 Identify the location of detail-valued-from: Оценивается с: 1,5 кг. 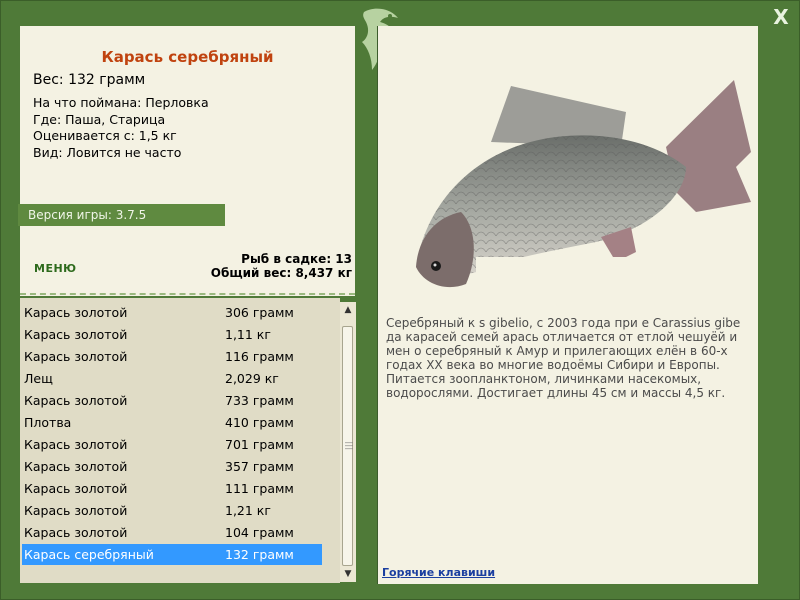
(105, 135).